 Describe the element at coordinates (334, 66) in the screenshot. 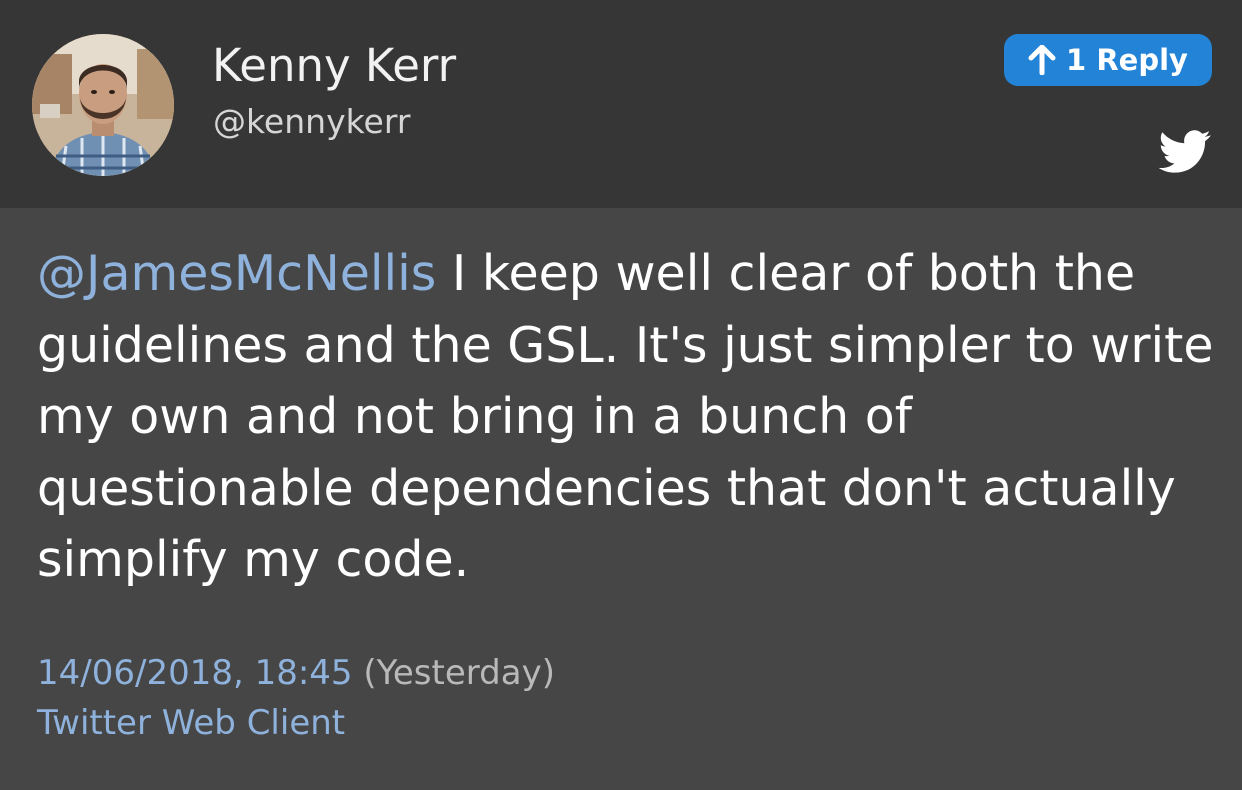

I see `author-name: Kenny Kerr` at that location.